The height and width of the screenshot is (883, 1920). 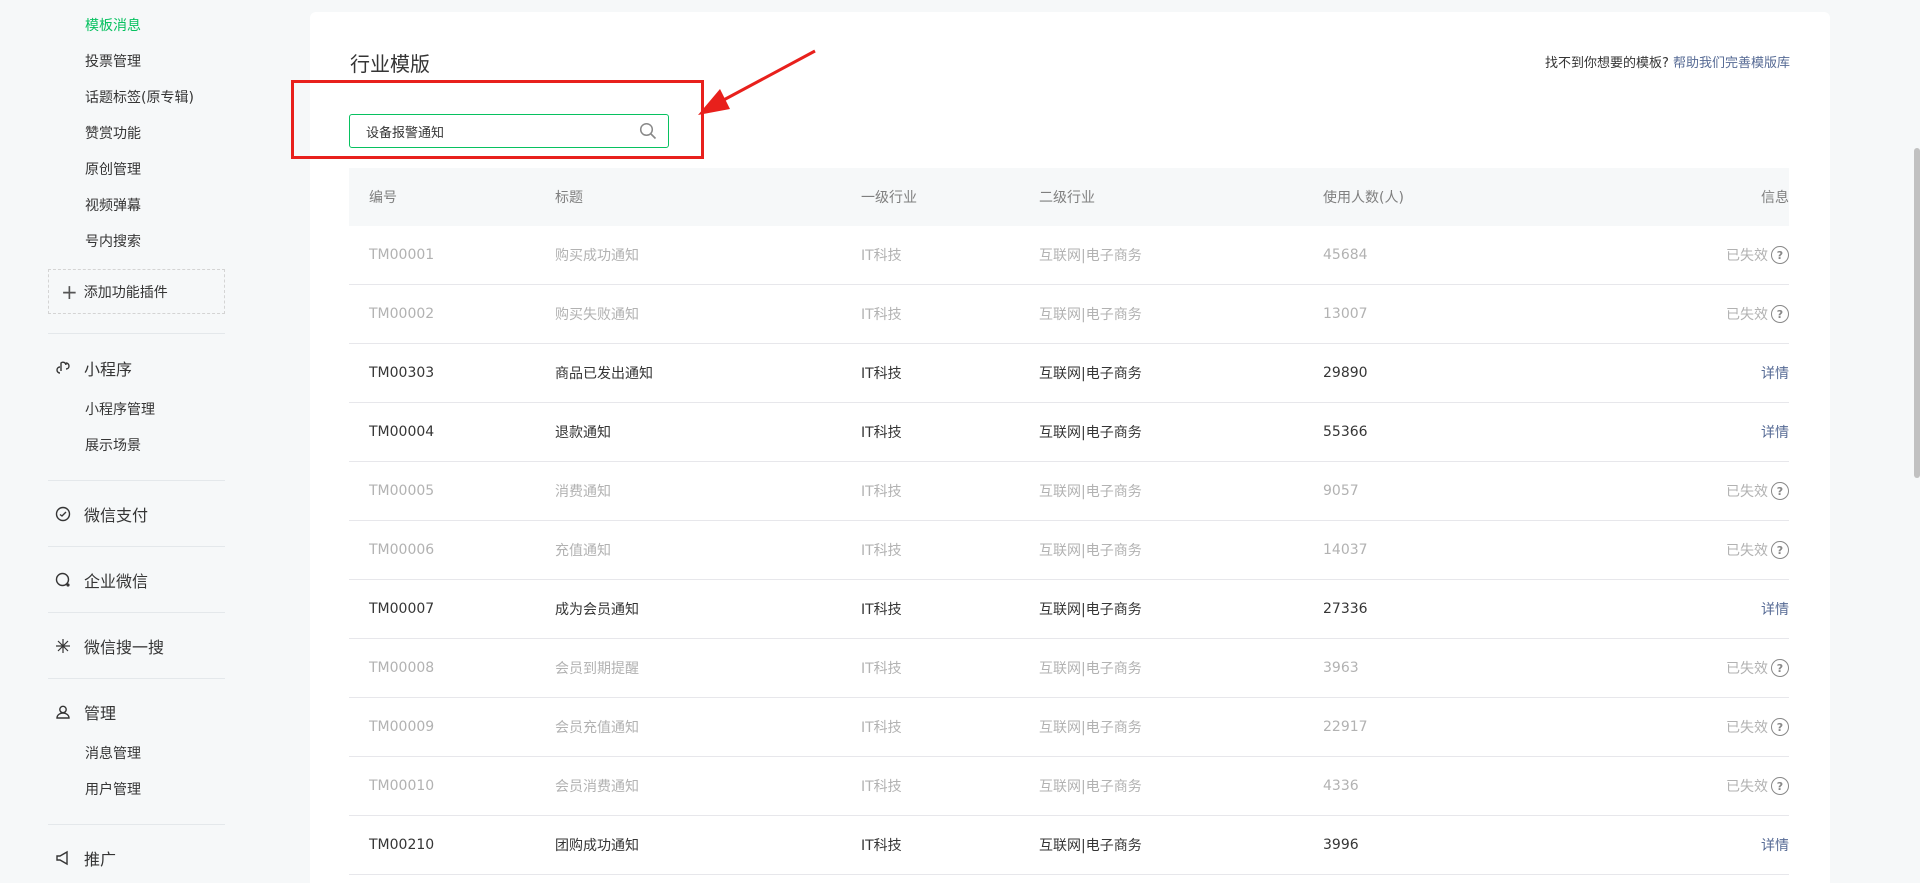 What do you see at coordinates (113, 134) in the screenshot?
I see `sidebar-item-reward: 赞赏功能` at bounding box center [113, 134].